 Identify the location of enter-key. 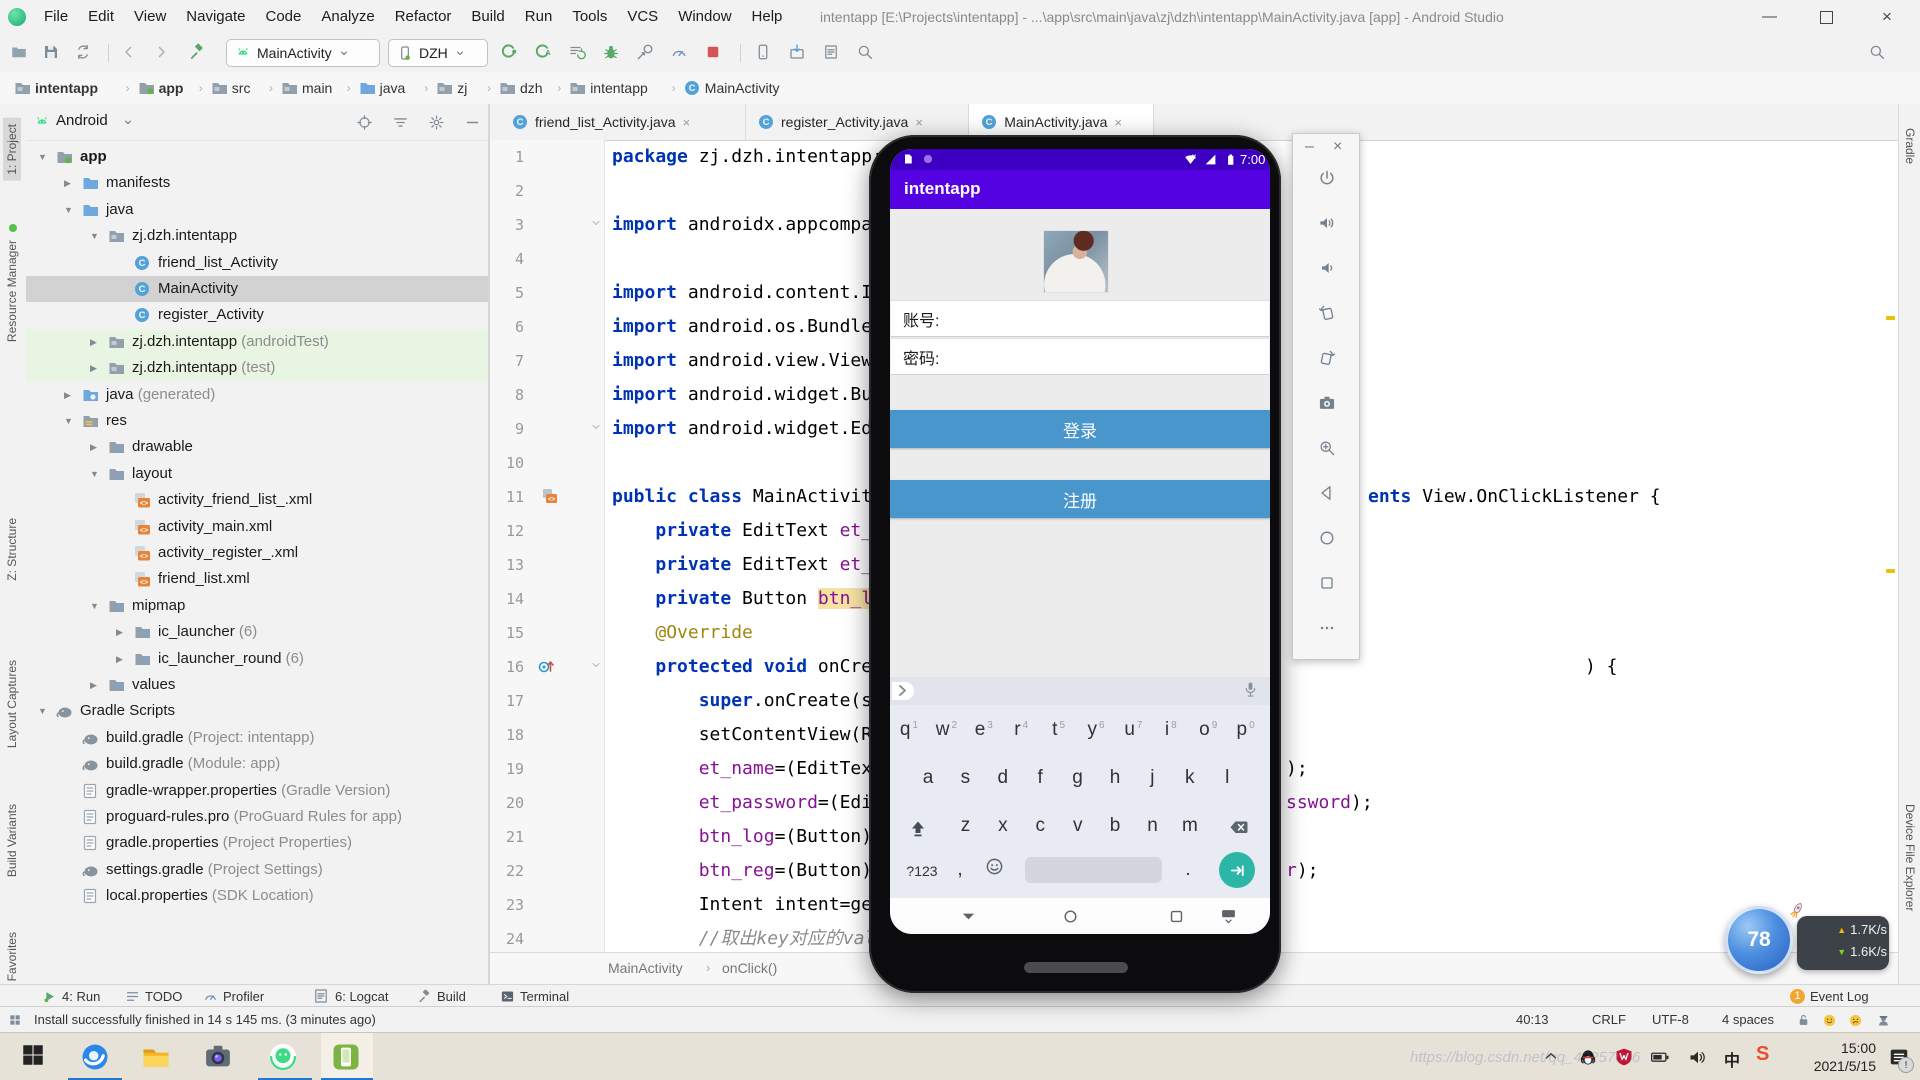
(1237, 870).